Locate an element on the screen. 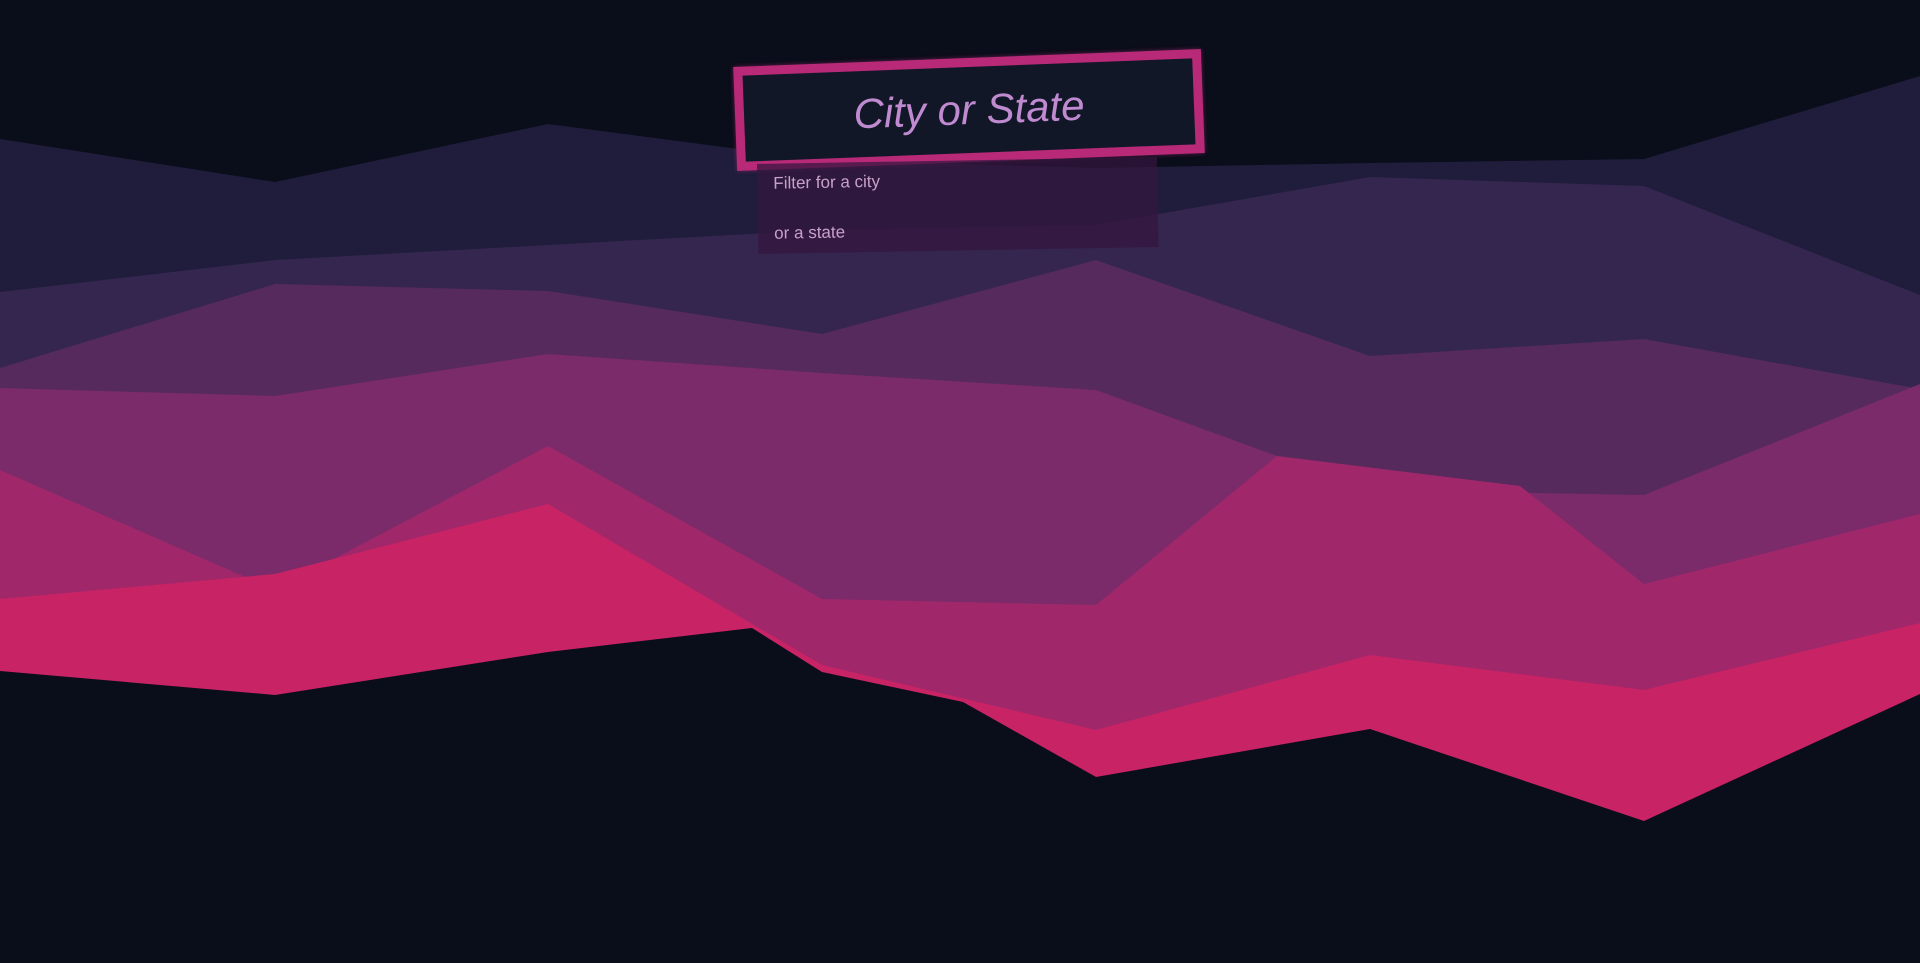  search-form is located at coordinates (969, 110).